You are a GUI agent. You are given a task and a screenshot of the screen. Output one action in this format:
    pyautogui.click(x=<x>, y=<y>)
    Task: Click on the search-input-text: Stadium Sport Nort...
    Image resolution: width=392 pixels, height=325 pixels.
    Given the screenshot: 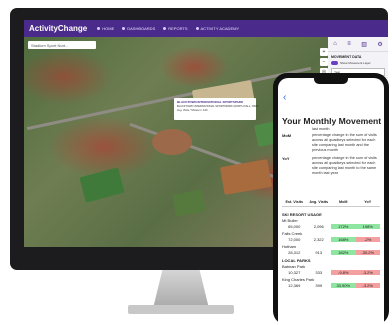 What is the action you would take?
    pyautogui.click(x=50, y=45)
    